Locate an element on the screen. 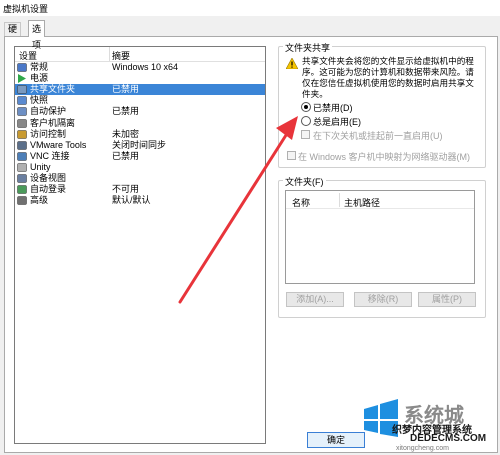 The width and height of the screenshot is (500, 455). shared-folders-table: 名称 主机路径 is located at coordinates (380, 237).